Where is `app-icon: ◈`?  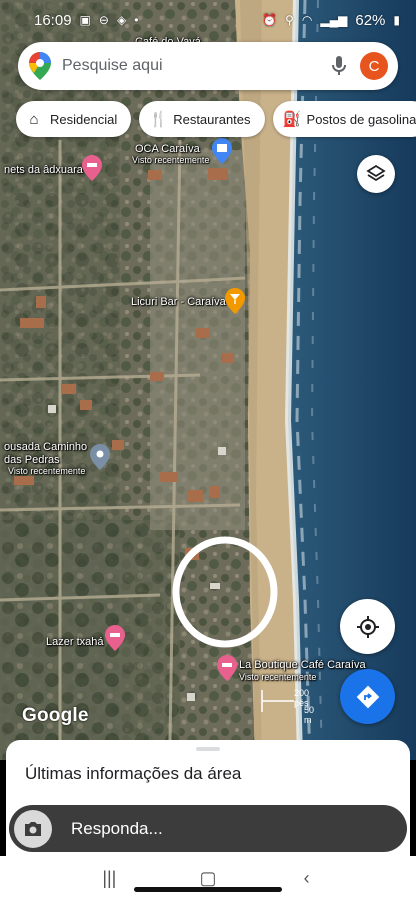
app-icon: ◈ is located at coordinates (121, 20).